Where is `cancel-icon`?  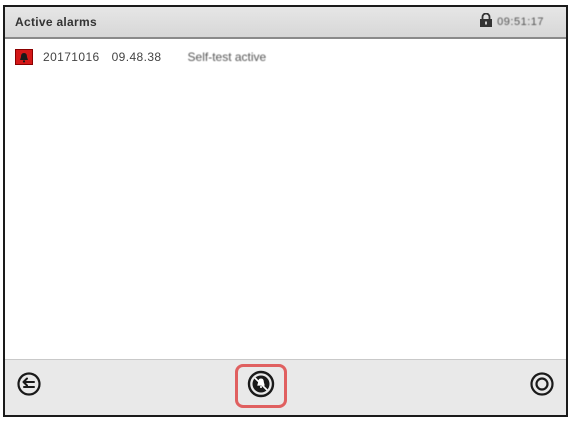
cancel-icon is located at coordinates (542, 386).